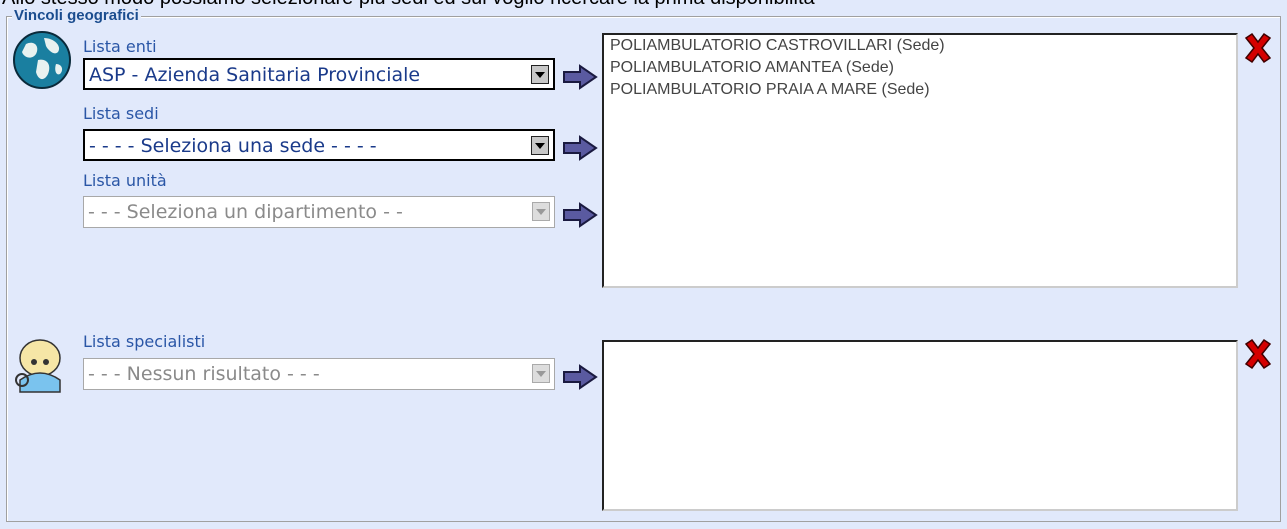  I want to click on enti-select: ASP - Azienda Sanitaria Provinciale, so click(319, 74).